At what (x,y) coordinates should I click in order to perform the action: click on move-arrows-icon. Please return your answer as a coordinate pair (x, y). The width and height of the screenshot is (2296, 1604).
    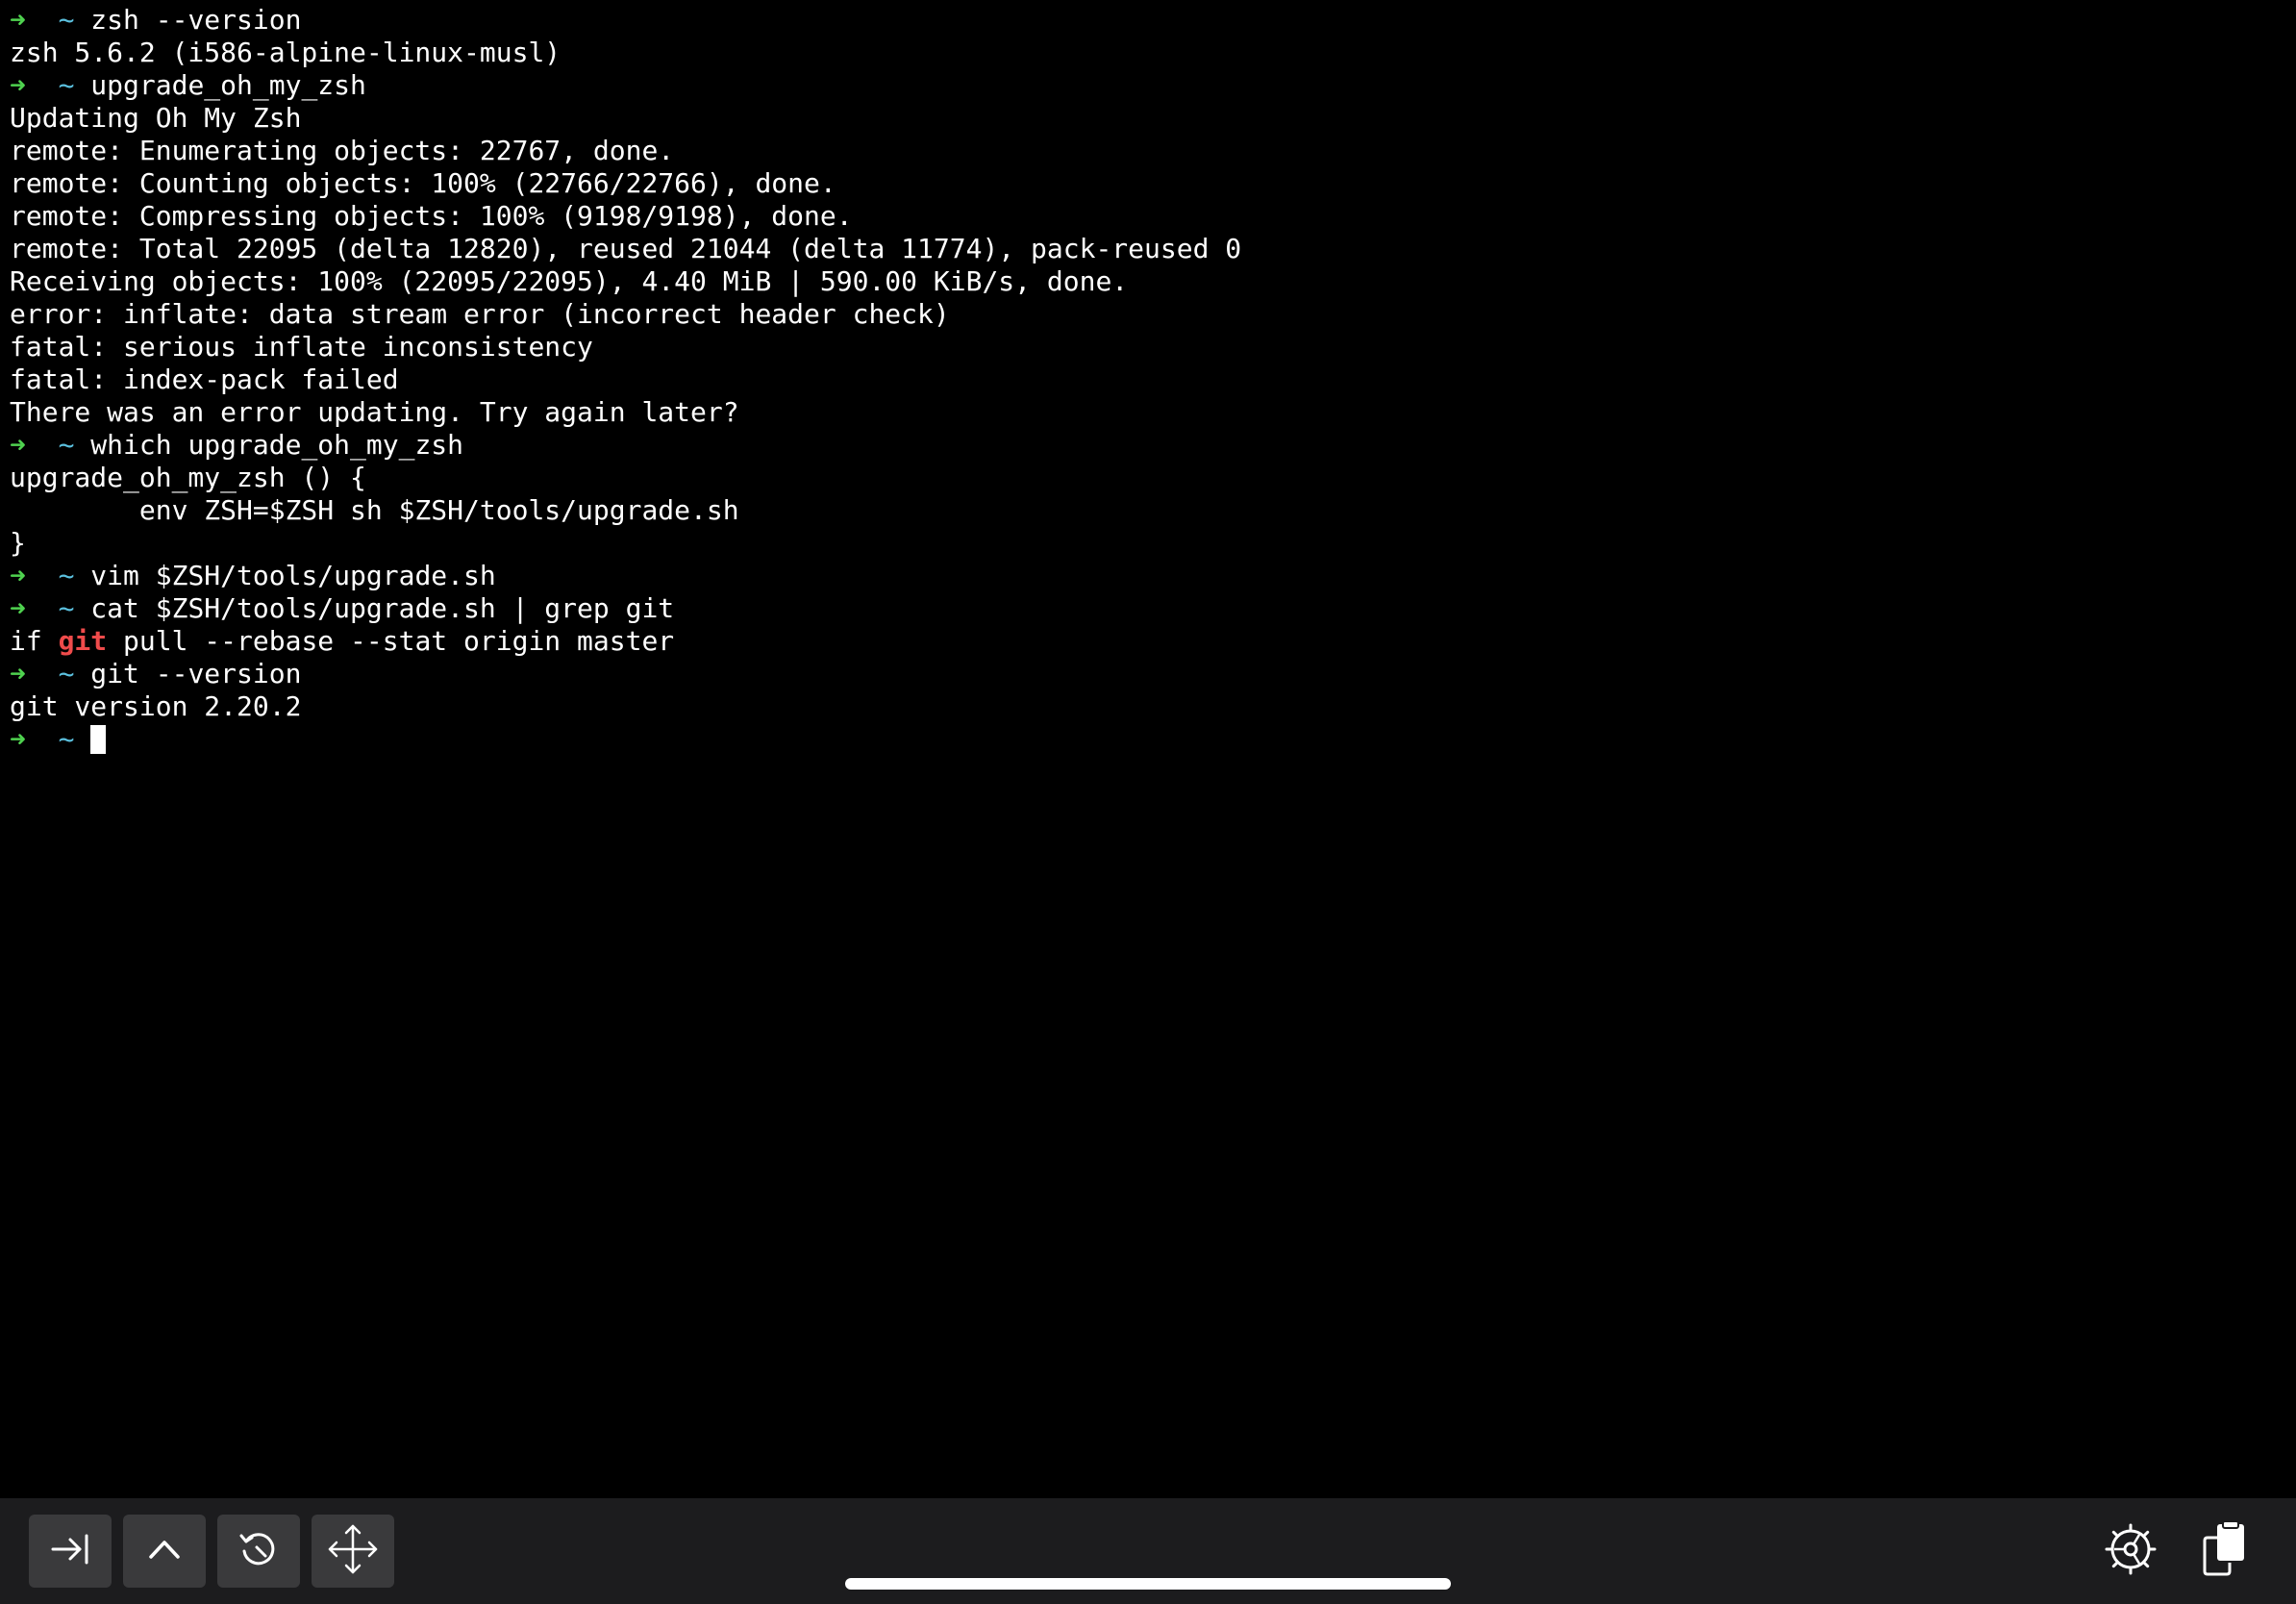
    Looking at the image, I should click on (353, 1551).